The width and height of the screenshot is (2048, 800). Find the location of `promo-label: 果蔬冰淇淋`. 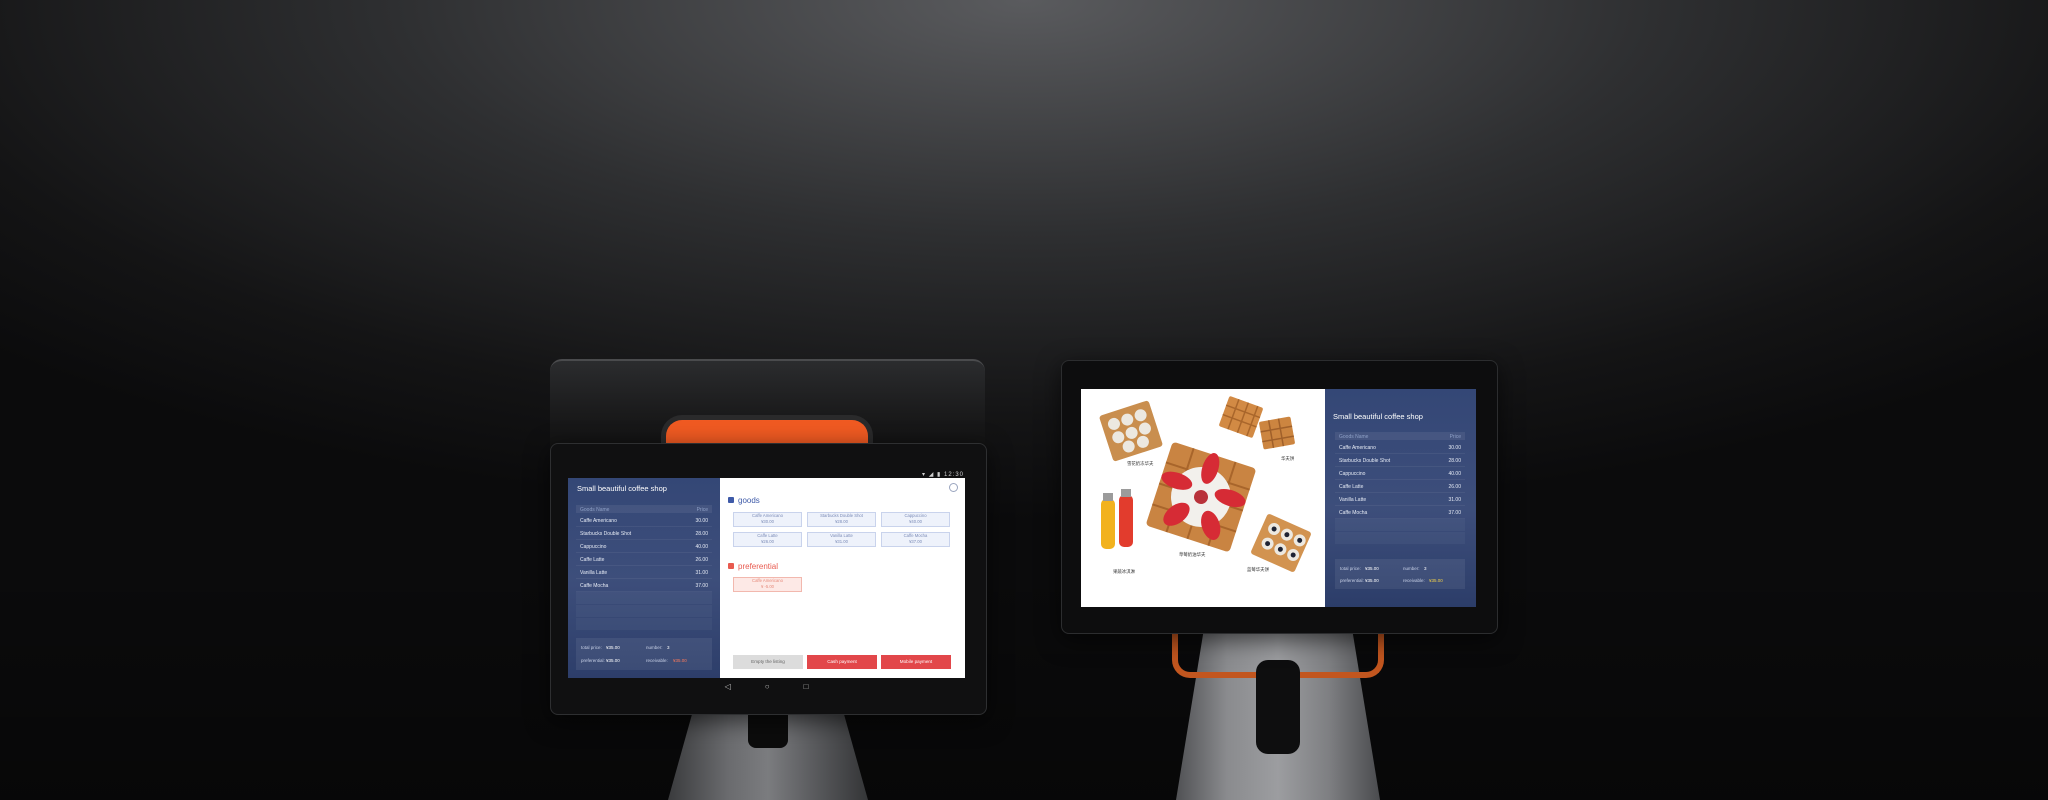

promo-label: 果蔬冰淇淋 is located at coordinates (1124, 571).